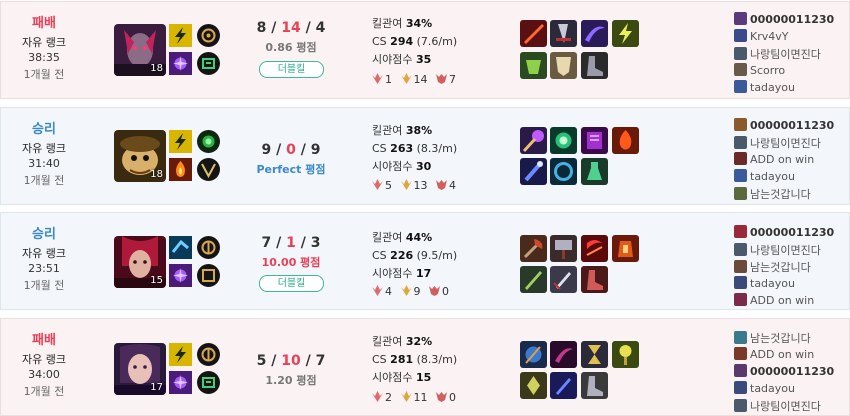 The height and width of the screenshot is (416, 850). What do you see at coordinates (594, 354) in the screenshot?
I see `item-hourglass-icon` at bounding box center [594, 354].